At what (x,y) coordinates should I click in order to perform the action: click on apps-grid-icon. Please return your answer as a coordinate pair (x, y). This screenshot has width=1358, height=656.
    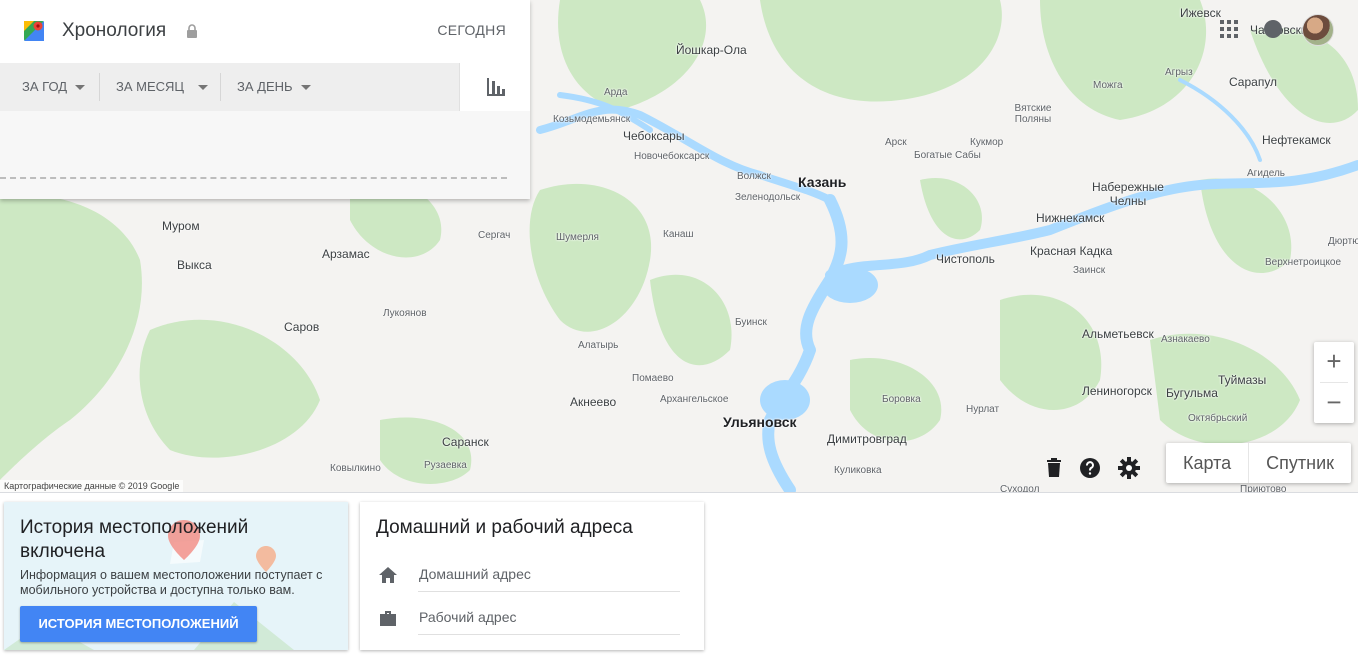
    Looking at the image, I should click on (1229, 29).